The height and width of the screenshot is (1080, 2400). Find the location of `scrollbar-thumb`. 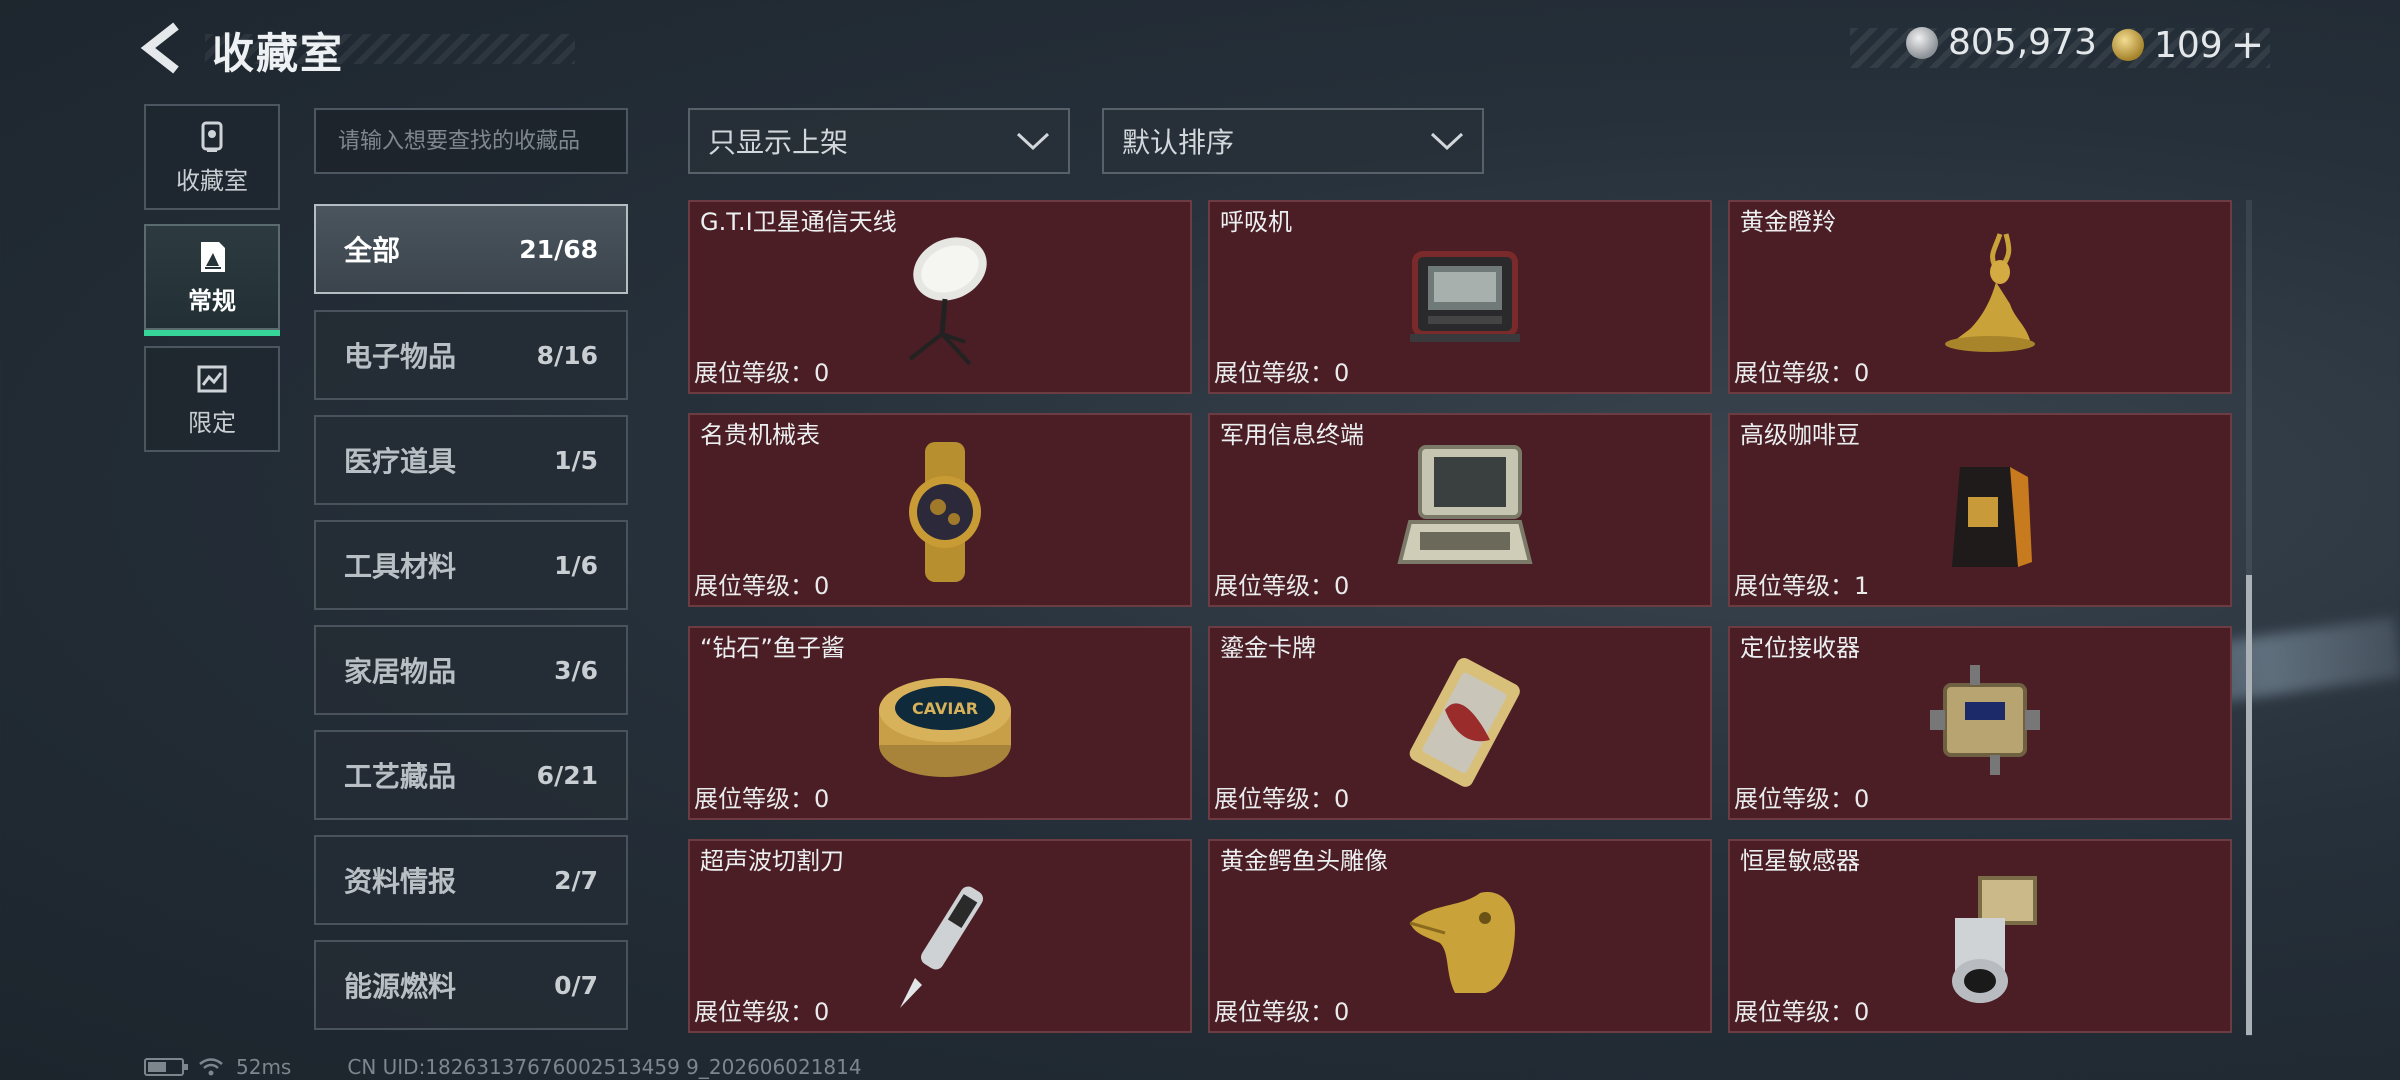

scrollbar-thumb is located at coordinates (2249, 805).